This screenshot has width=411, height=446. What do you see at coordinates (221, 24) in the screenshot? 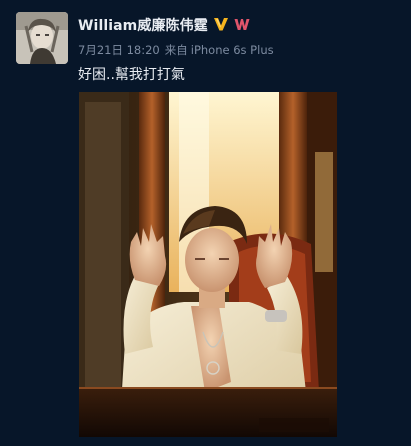
I see `verified-v-icon` at bounding box center [221, 24].